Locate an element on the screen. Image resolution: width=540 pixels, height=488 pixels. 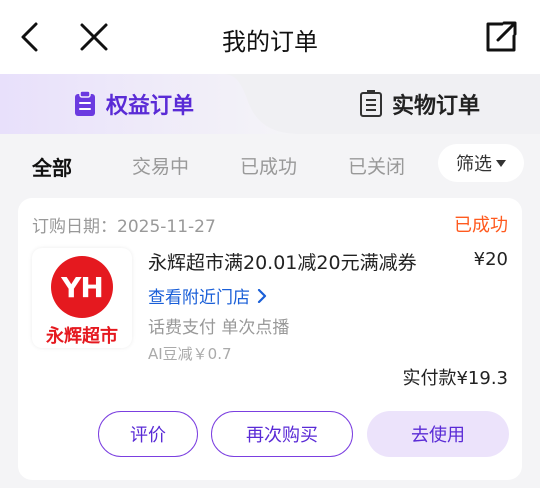
order-tags: 话费支付 单次点播 is located at coordinates (219, 328).